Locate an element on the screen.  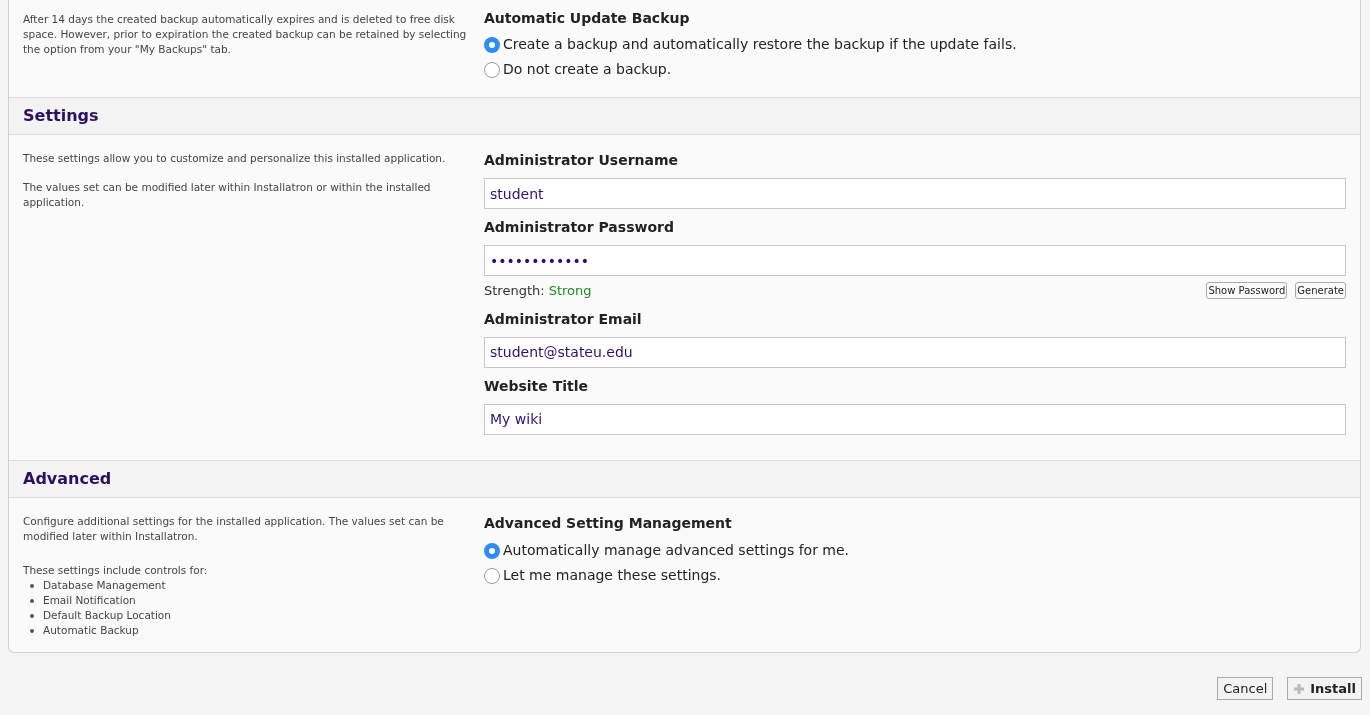
strength-value: Strong is located at coordinates (570, 291).